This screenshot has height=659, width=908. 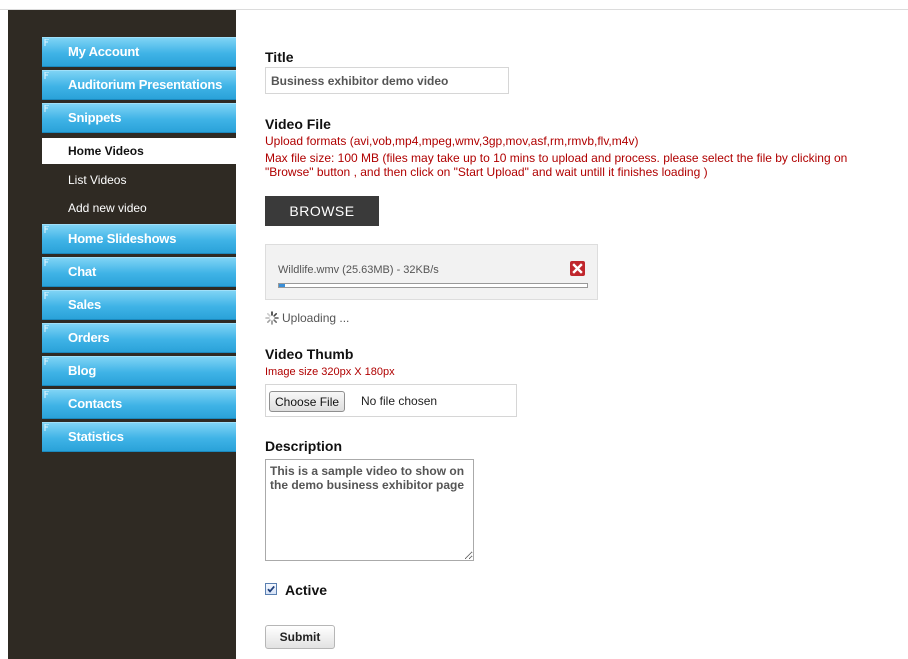 I want to click on sidebar-item-statistics: Statistics, so click(x=139, y=437).